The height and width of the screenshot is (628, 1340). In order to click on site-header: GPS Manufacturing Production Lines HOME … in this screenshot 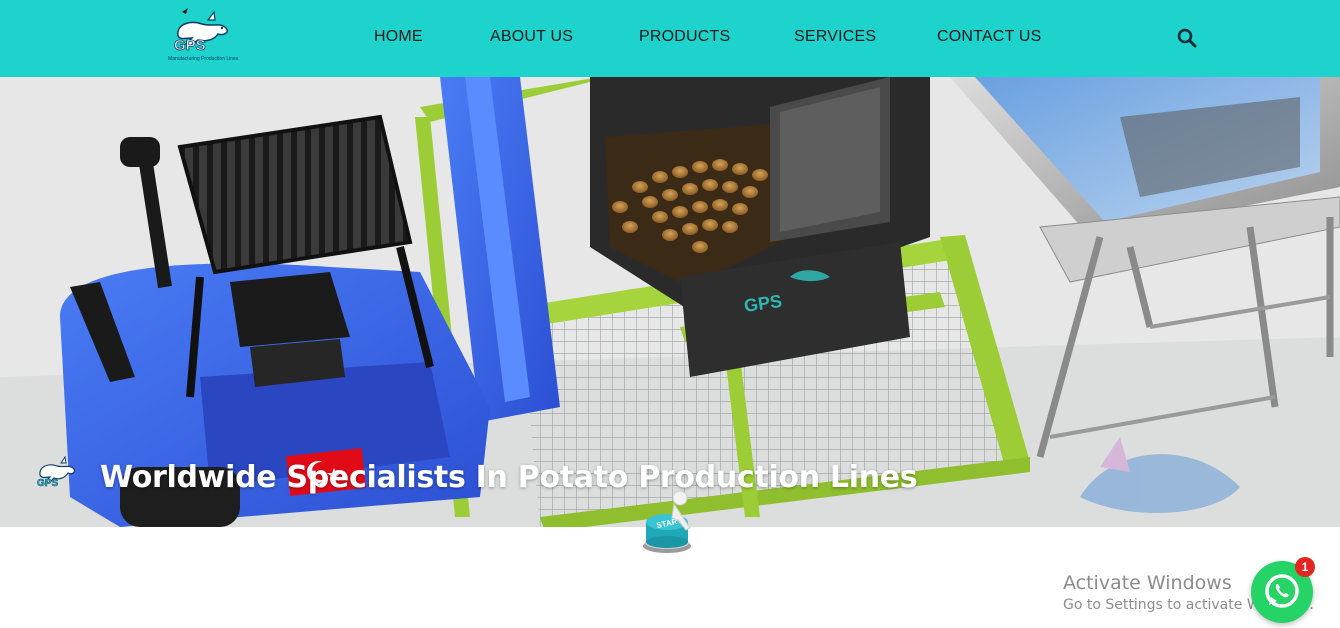, I will do `click(670, 38)`.